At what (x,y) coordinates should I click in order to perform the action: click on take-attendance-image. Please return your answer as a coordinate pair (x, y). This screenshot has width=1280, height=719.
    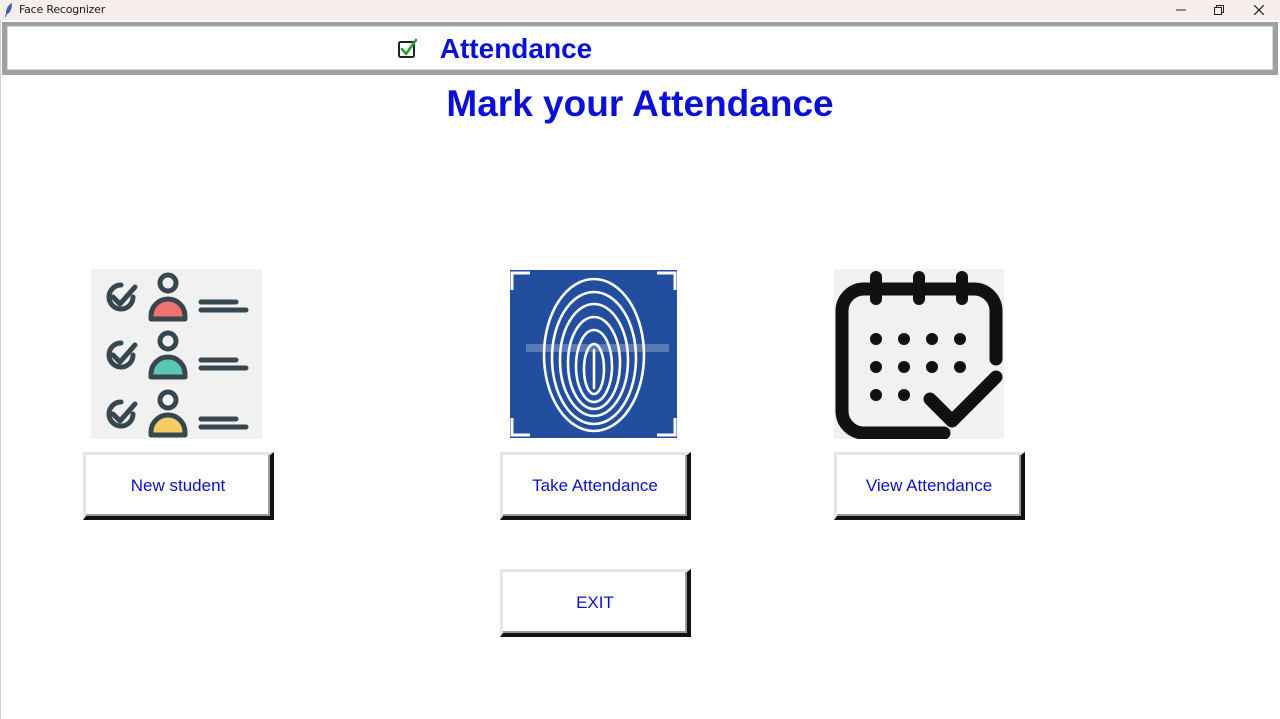
    Looking at the image, I should click on (593, 354).